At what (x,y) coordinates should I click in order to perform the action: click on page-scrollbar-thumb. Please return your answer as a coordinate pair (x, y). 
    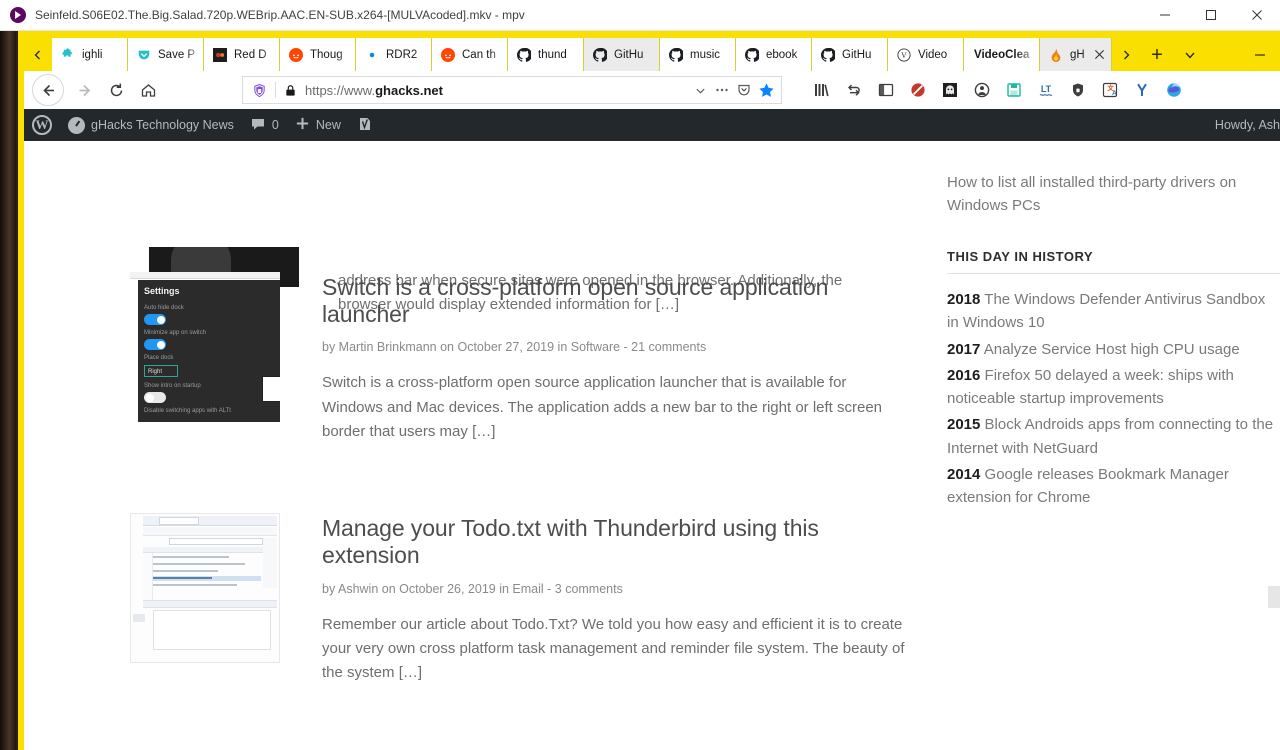
    Looking at the image, I should click on (1274, 597).